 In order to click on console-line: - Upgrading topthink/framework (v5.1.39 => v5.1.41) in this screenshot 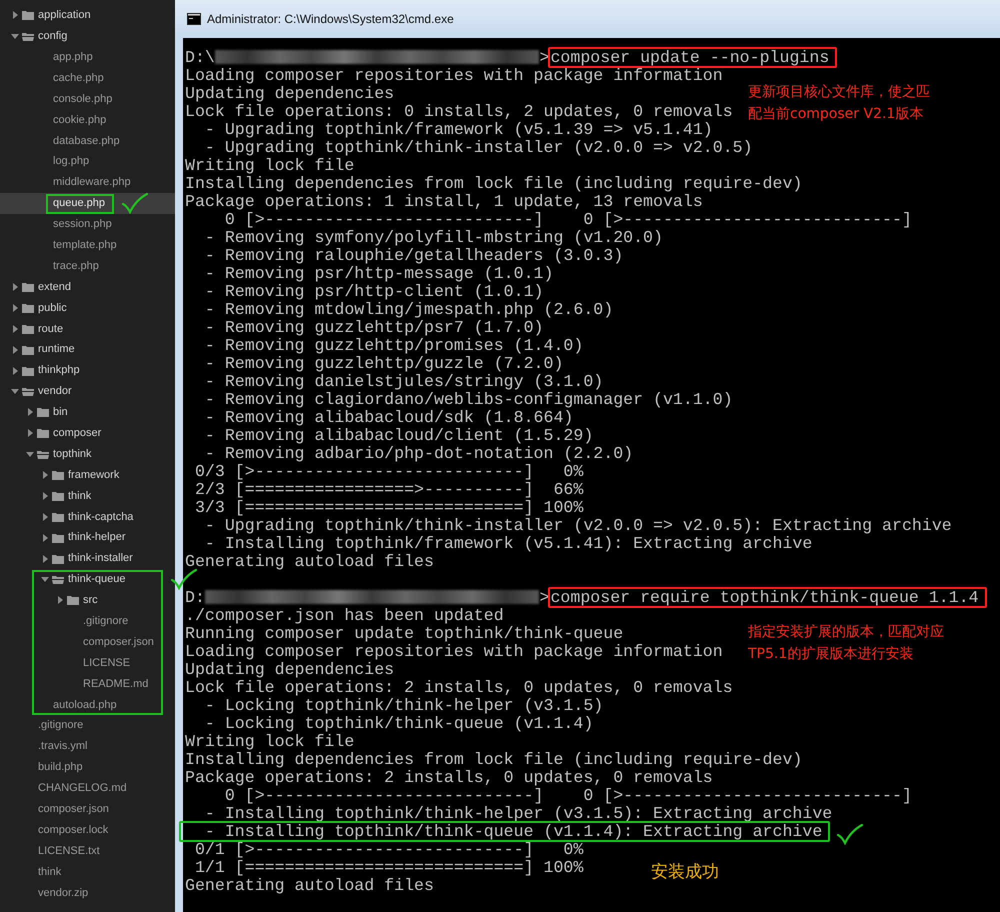, I will do `click(458, 129)`.